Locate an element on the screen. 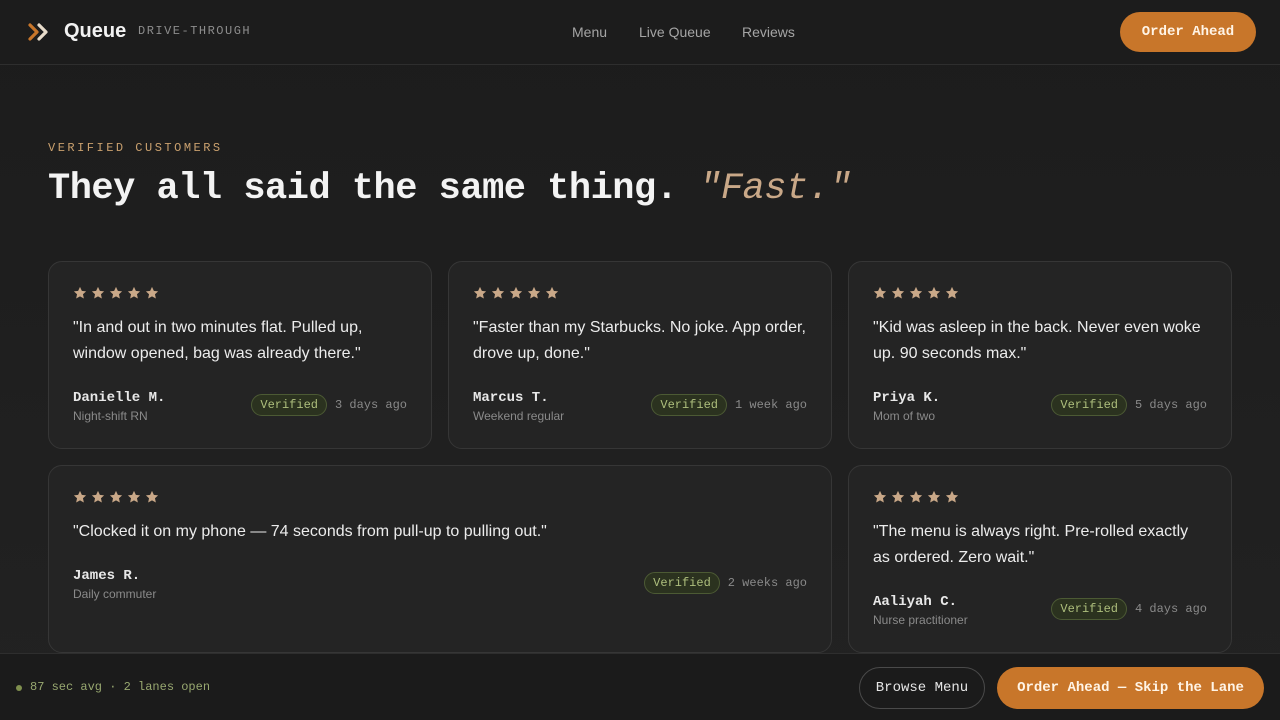 The width and height of the screenshot is (1280, 720). nav-link-reviews: Reviews is located at coordinates (768, 32).